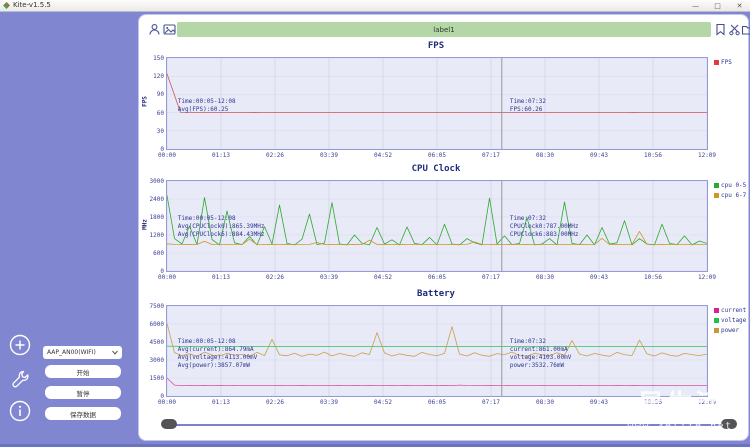  Describe the element at coordinates (156, 324) in the screenshot. I see `y-tick-label: 6000` at that location.